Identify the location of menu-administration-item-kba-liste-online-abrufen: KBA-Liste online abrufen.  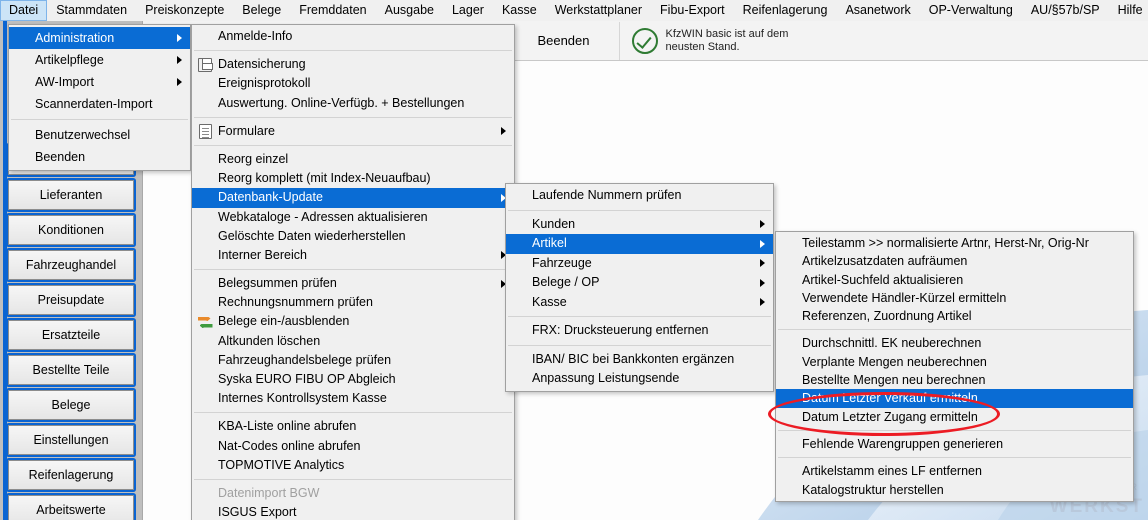
(353, 426).